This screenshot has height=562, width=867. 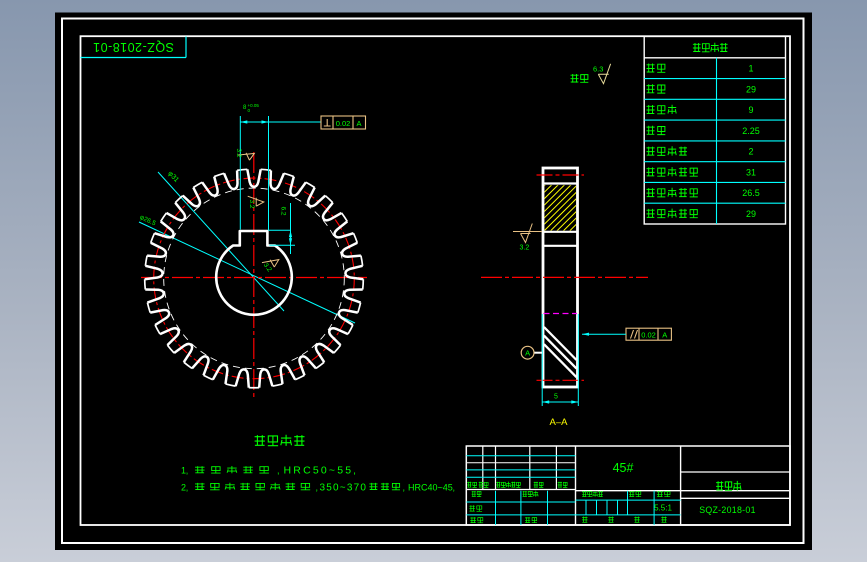 I want to click on svg-text: 5.5:1, so click(x=663, y=508).